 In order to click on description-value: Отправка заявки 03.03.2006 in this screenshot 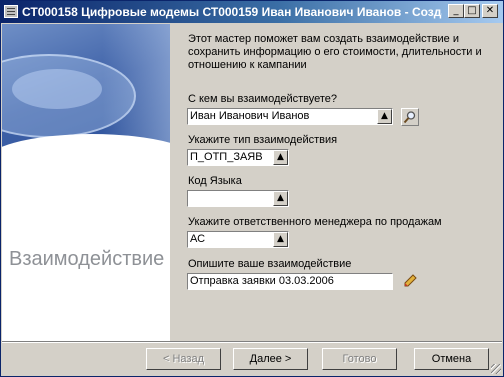, I will do `click(262, 281)`.